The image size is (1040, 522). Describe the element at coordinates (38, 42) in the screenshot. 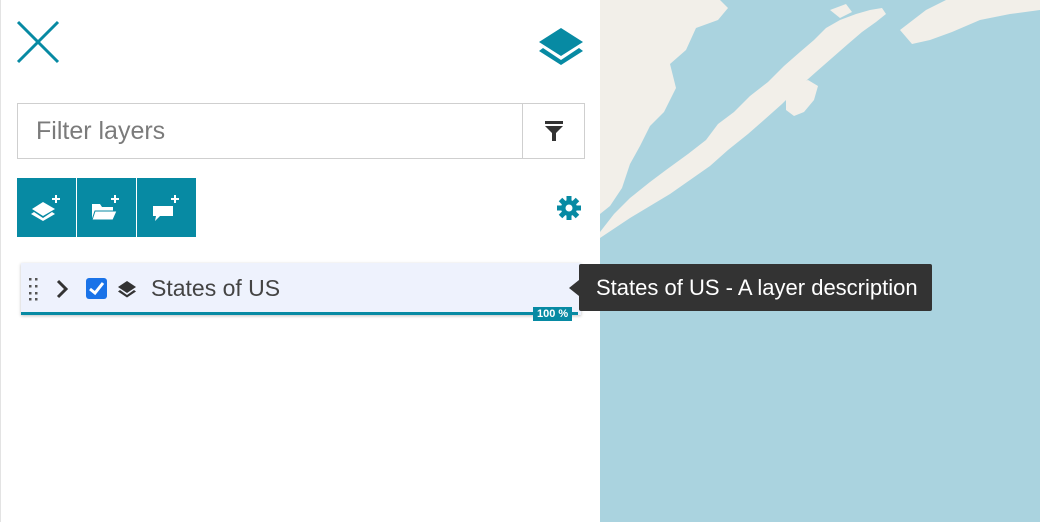

I see `close-icon` at that location.